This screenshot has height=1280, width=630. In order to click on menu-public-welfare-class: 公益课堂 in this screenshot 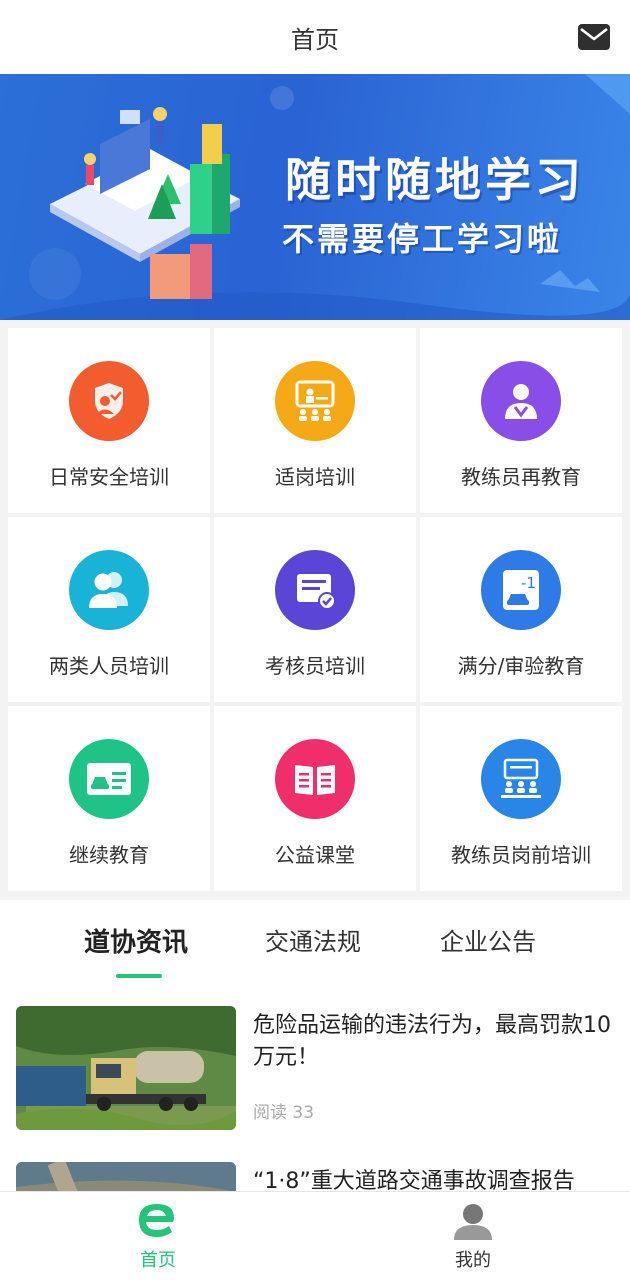, I will do `click(315, 798)`.